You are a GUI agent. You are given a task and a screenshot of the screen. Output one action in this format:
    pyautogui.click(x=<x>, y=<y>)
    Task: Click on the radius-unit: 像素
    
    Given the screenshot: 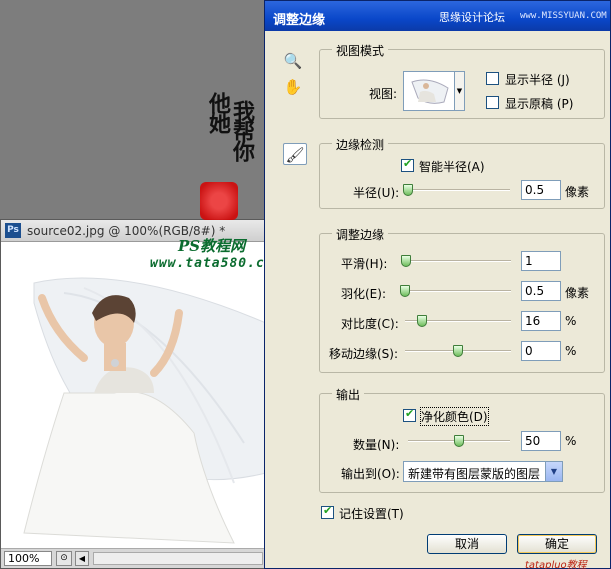 What is the action you would take?
    pyautogui.click(x=577, y=192)
    